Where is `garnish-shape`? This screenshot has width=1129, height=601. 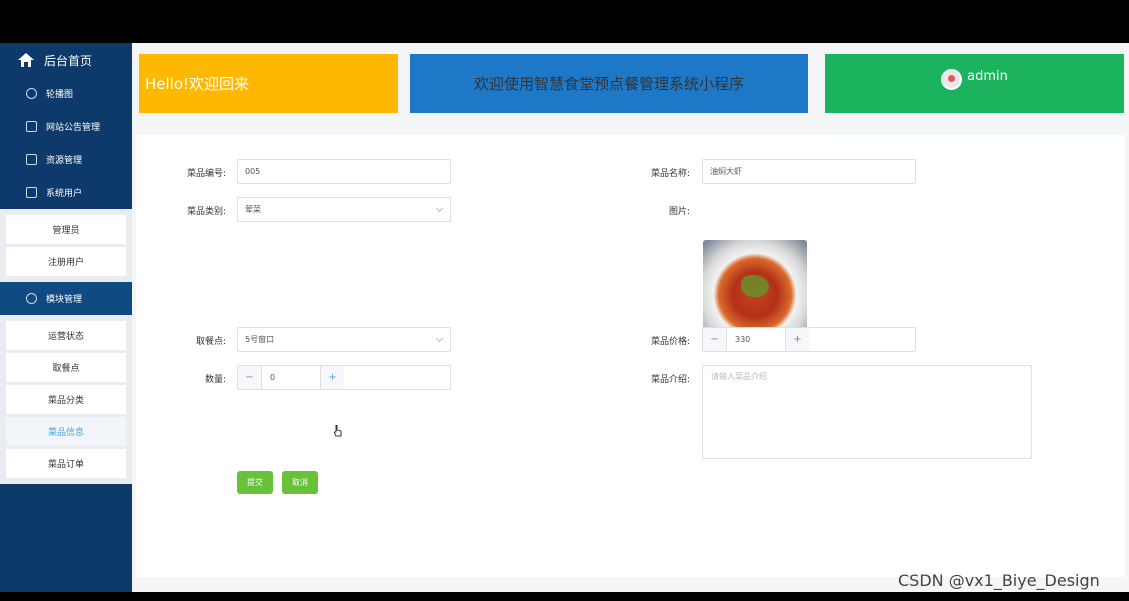 garnish-shape is located at coordinates (755, 286).